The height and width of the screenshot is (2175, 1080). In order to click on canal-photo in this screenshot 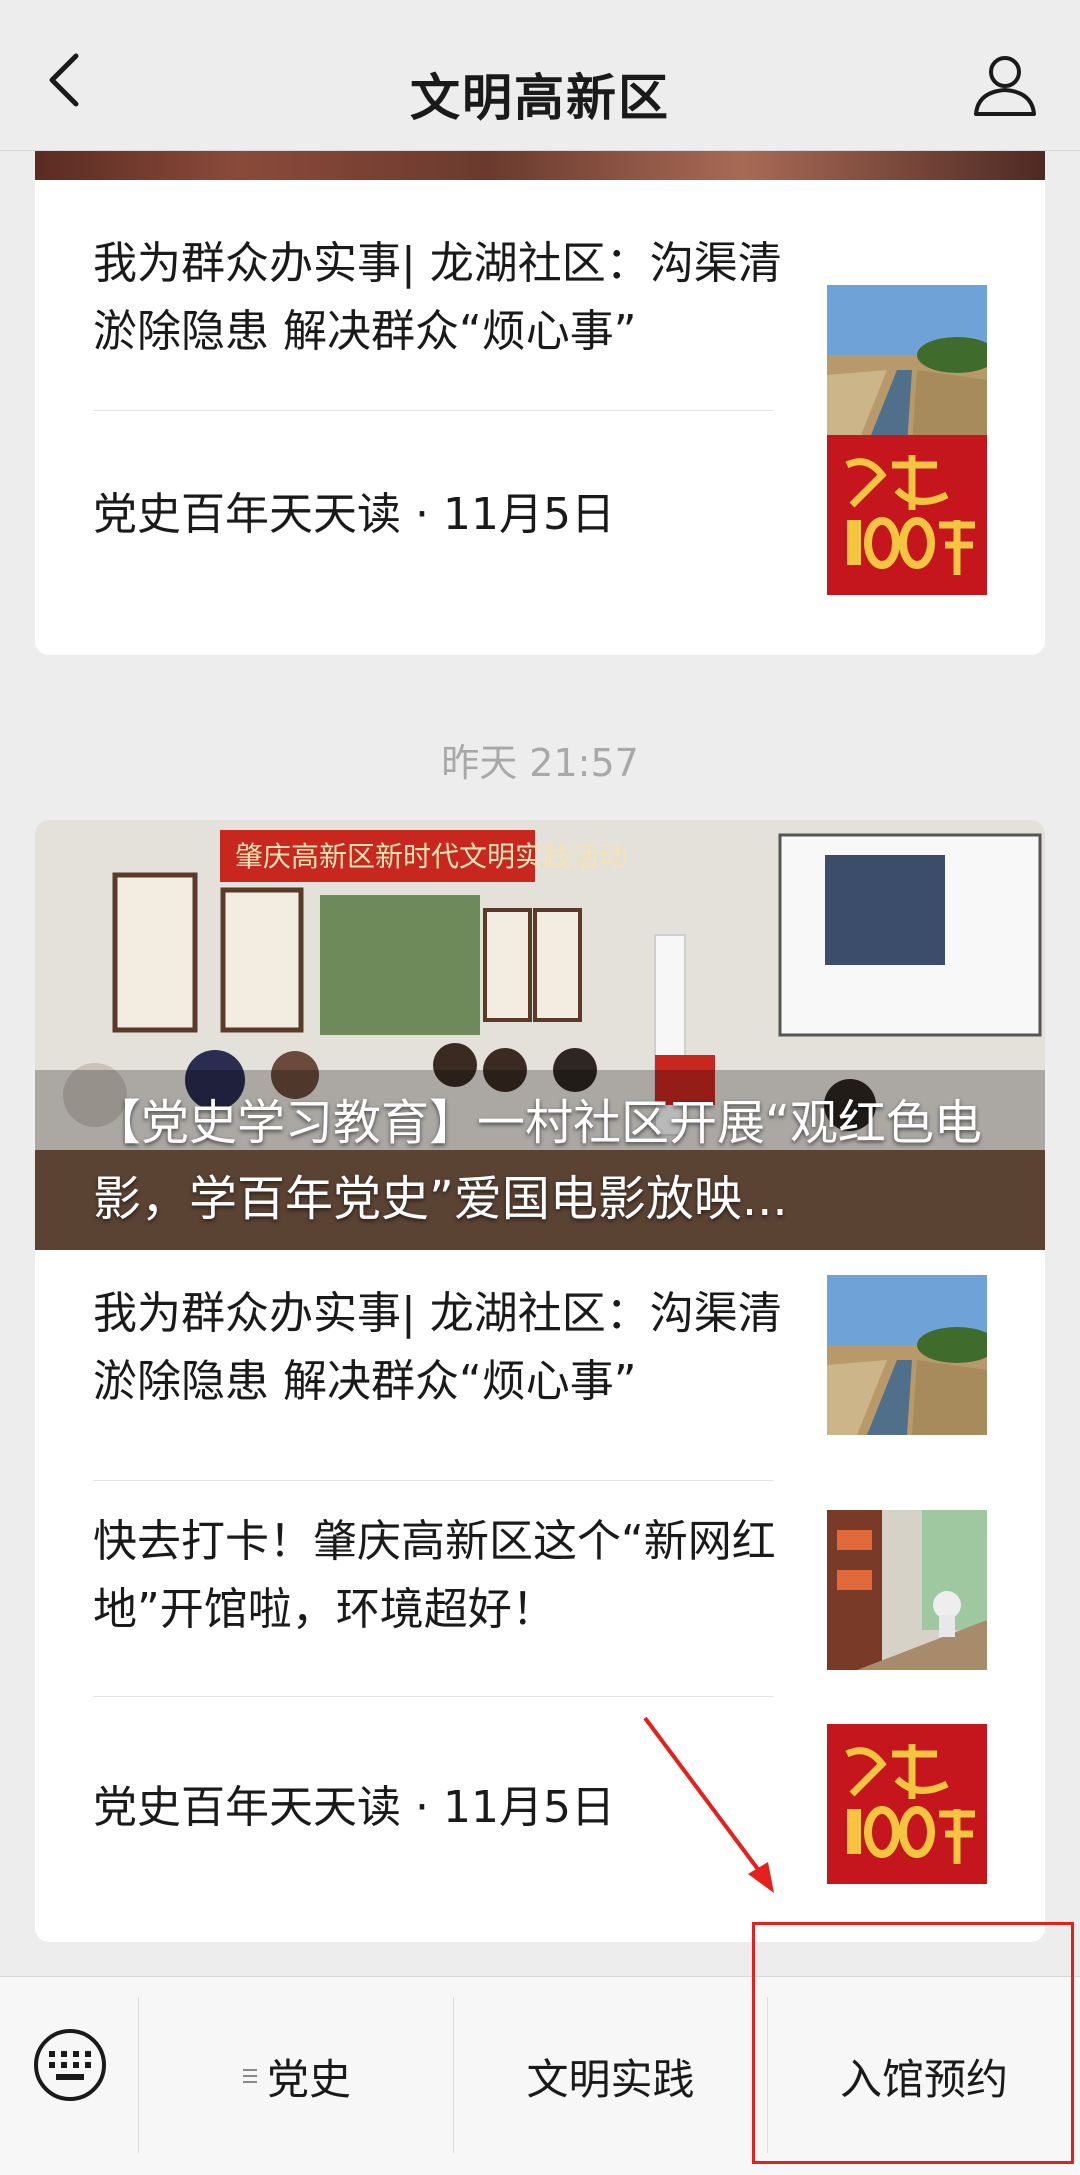, I will do `click(907, 1355)`.